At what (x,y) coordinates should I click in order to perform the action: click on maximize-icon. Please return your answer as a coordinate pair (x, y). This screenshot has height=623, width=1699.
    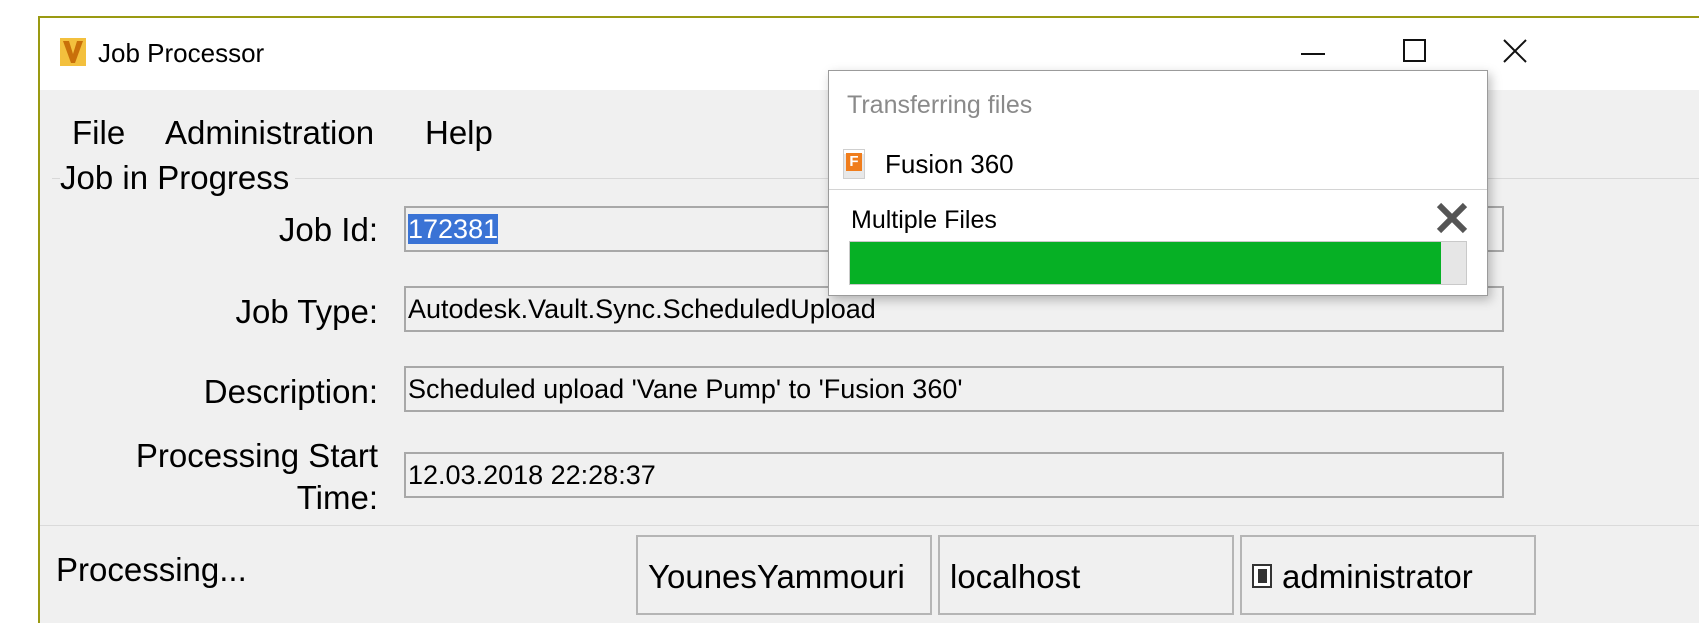
    Looking at the image, I should click on (1414, 50).